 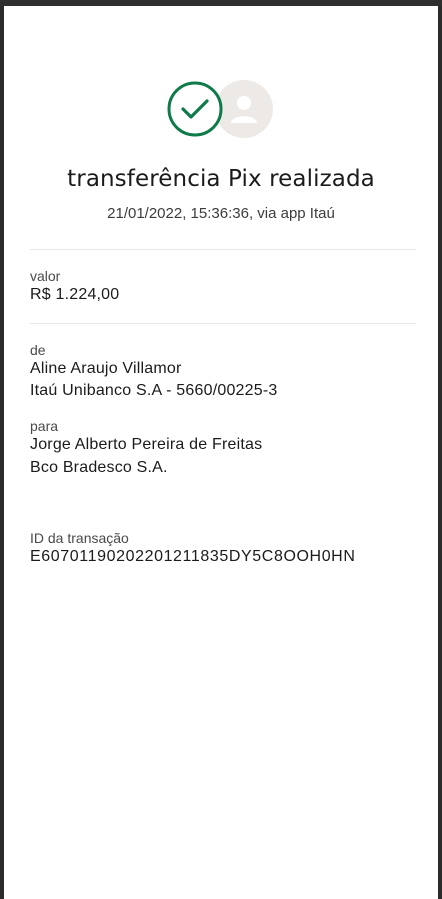 I want to click on sender-name: Aline Araujo Villamor, so click(x=106, y=368).